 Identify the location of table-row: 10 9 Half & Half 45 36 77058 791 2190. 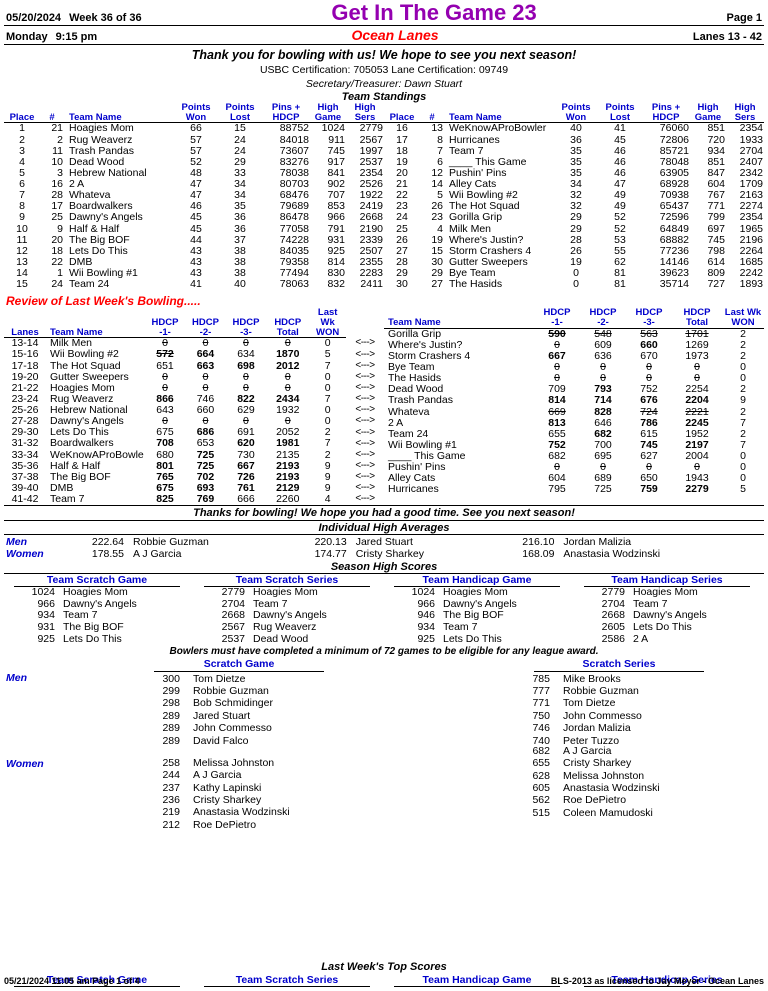
(194, 228).